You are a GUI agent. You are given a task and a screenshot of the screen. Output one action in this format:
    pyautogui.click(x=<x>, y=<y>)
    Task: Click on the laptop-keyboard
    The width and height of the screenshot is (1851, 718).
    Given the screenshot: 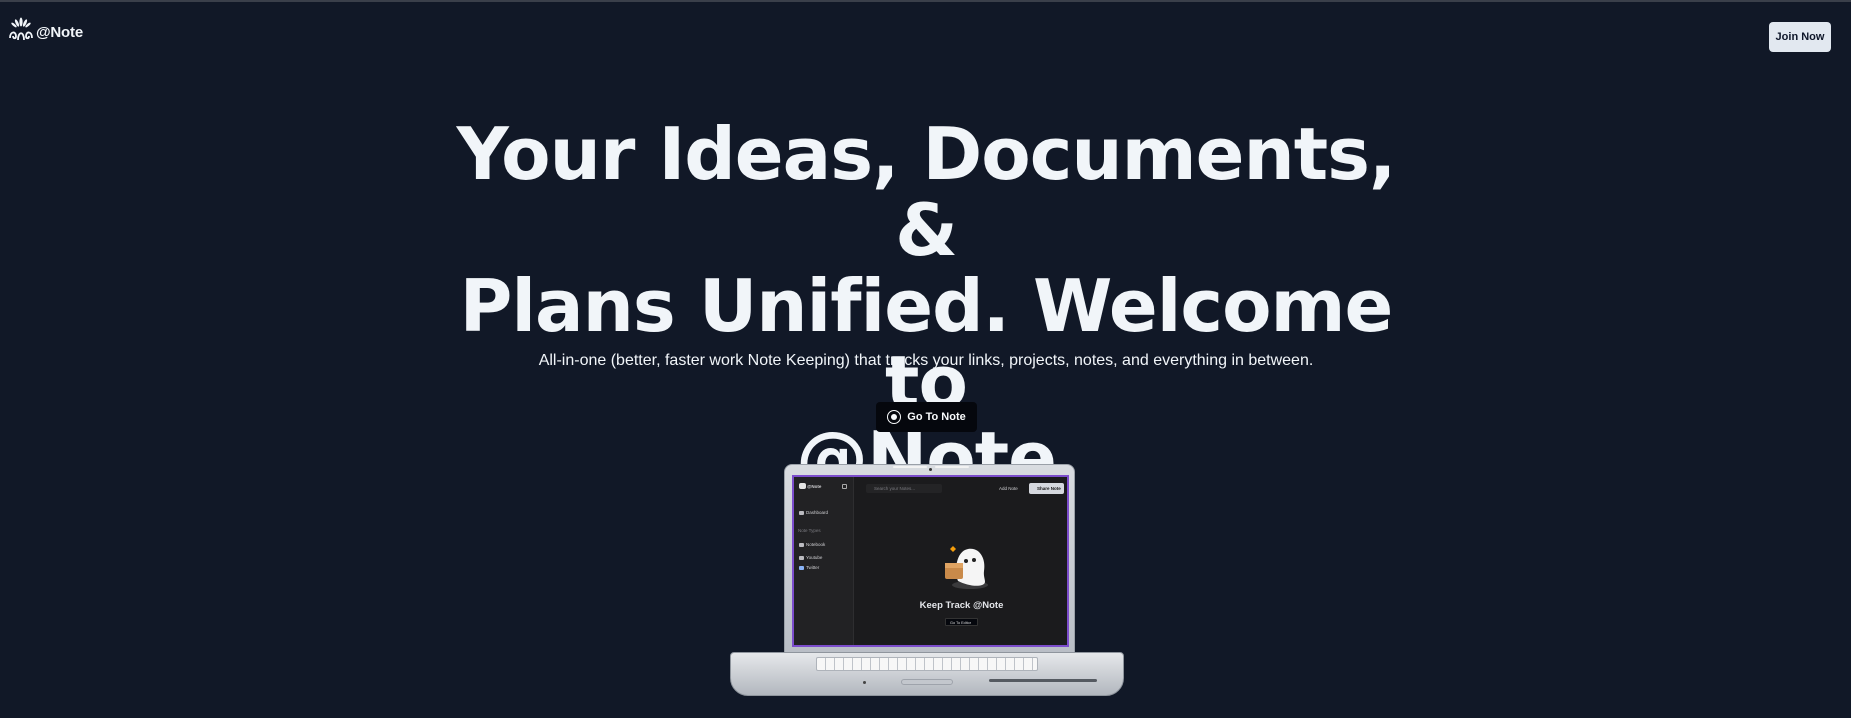 What is the action you would take?
    pyautogui.click(x=927, y=664)
    